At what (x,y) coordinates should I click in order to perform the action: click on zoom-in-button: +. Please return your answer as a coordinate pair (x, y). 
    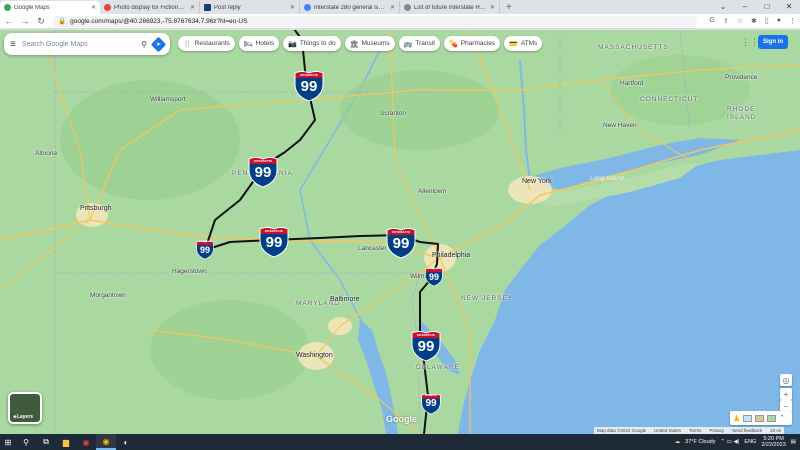
    Looking at the image, I should click on (786, 394).